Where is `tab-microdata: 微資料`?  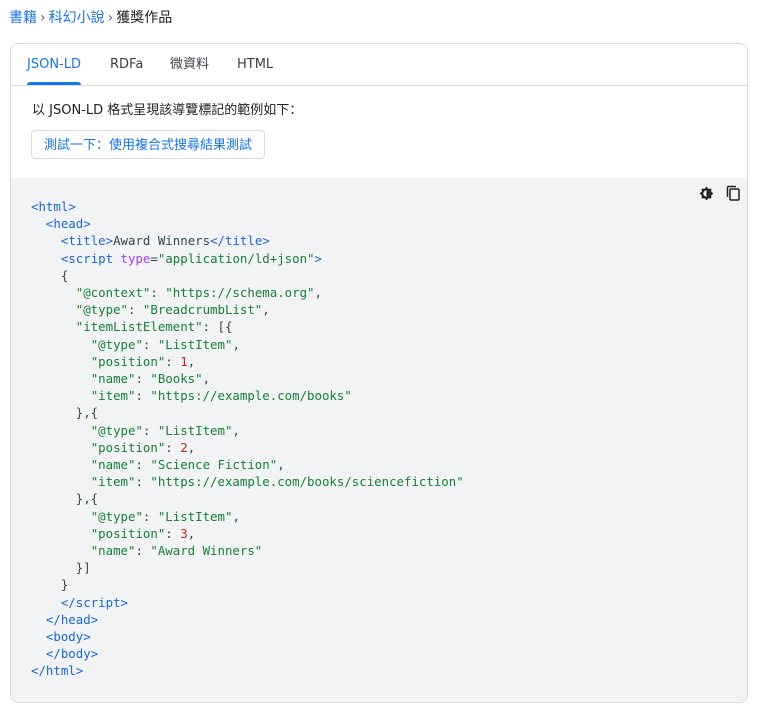 tab-microdata: 微資料 is located at coordinates (189, 64).